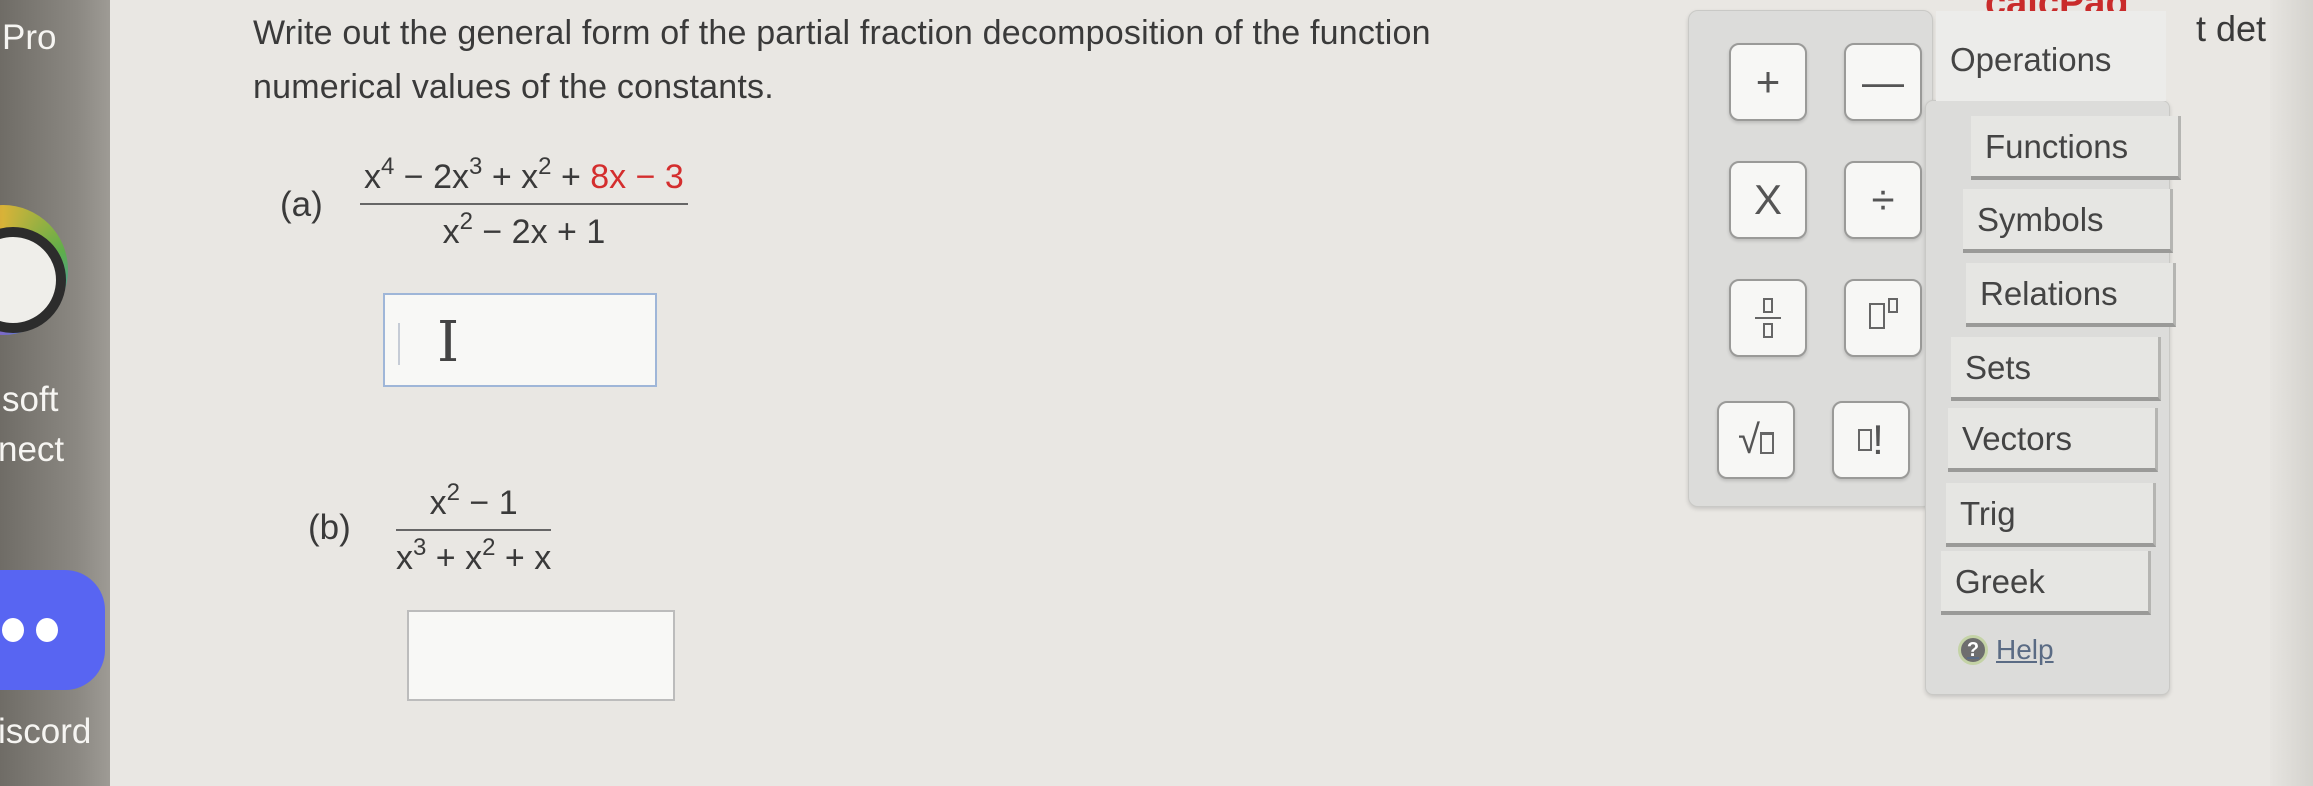  What do you see at coordinates (1883, 82) in the screenshot?
I see `minus-button: —` at bounding box center [1883, 82].